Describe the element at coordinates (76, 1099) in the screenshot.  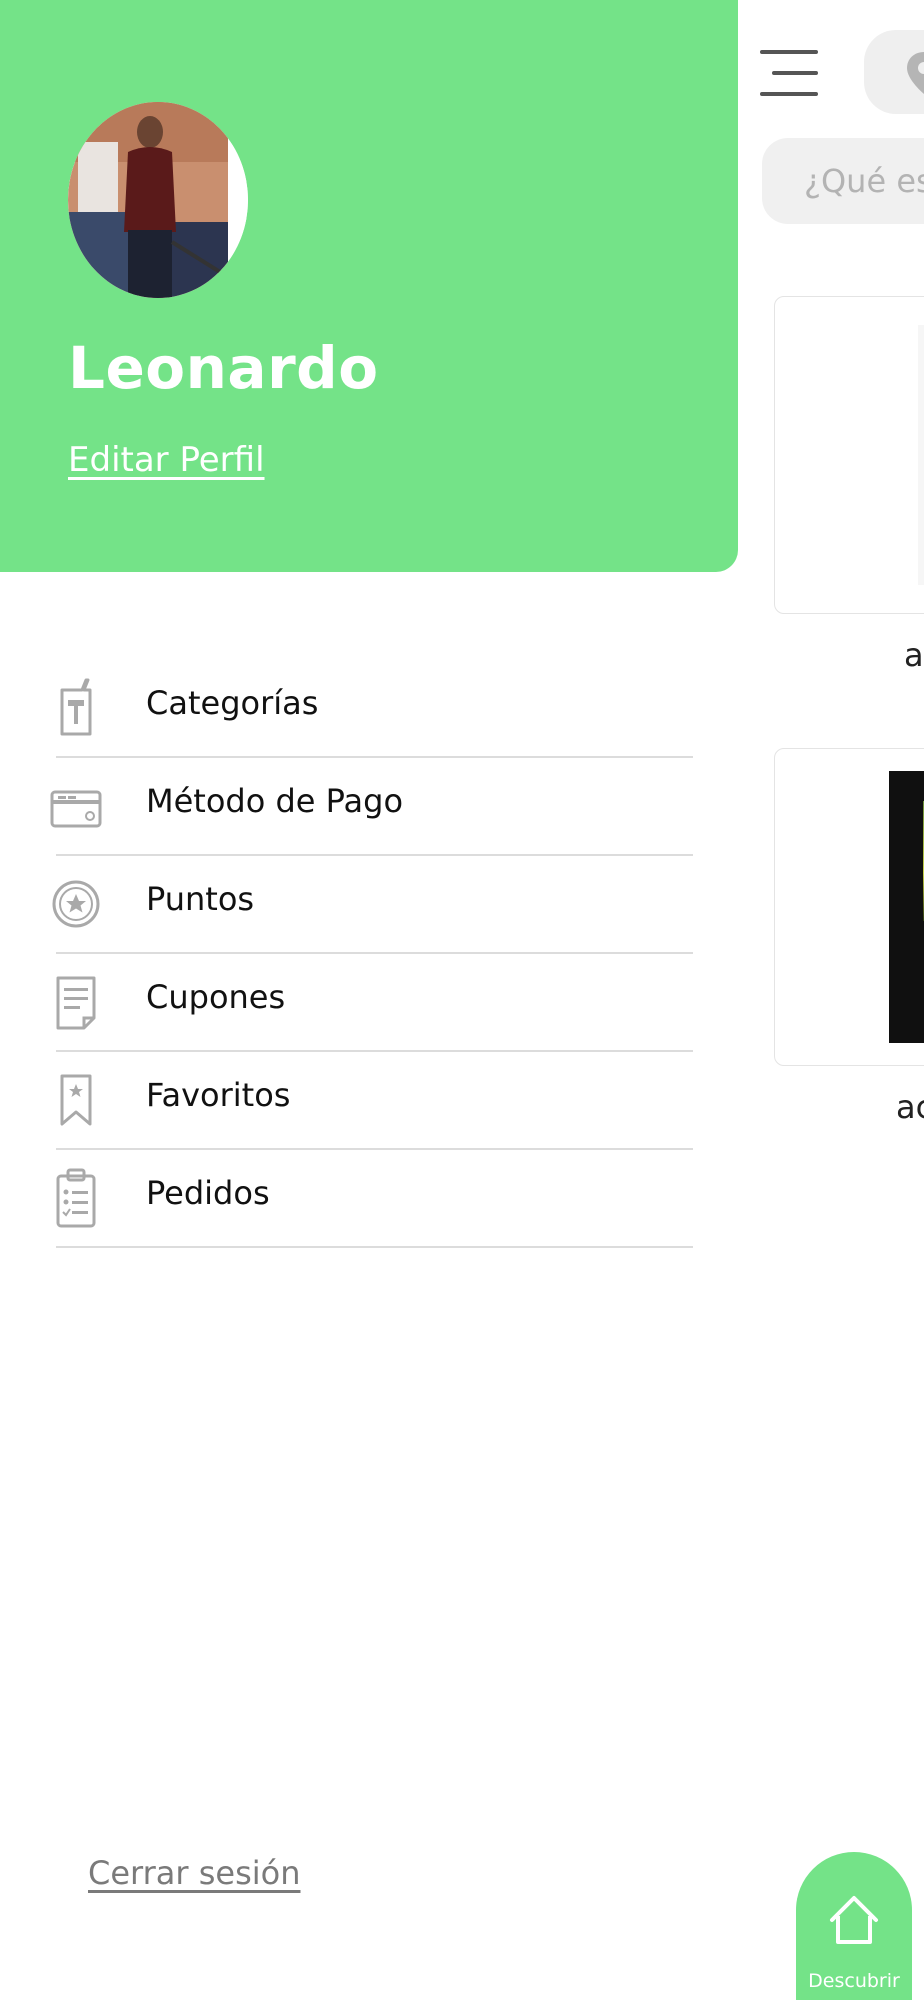
I see `bookmark-star-icon` at that location.